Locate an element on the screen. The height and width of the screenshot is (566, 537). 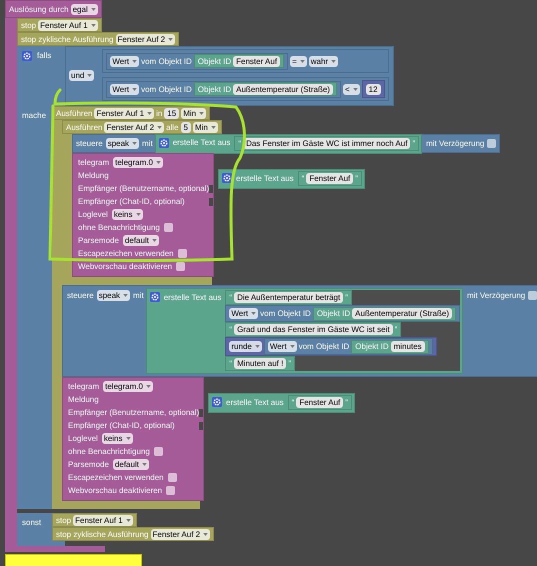
block-label: alle is located at coordinates (172, 127).